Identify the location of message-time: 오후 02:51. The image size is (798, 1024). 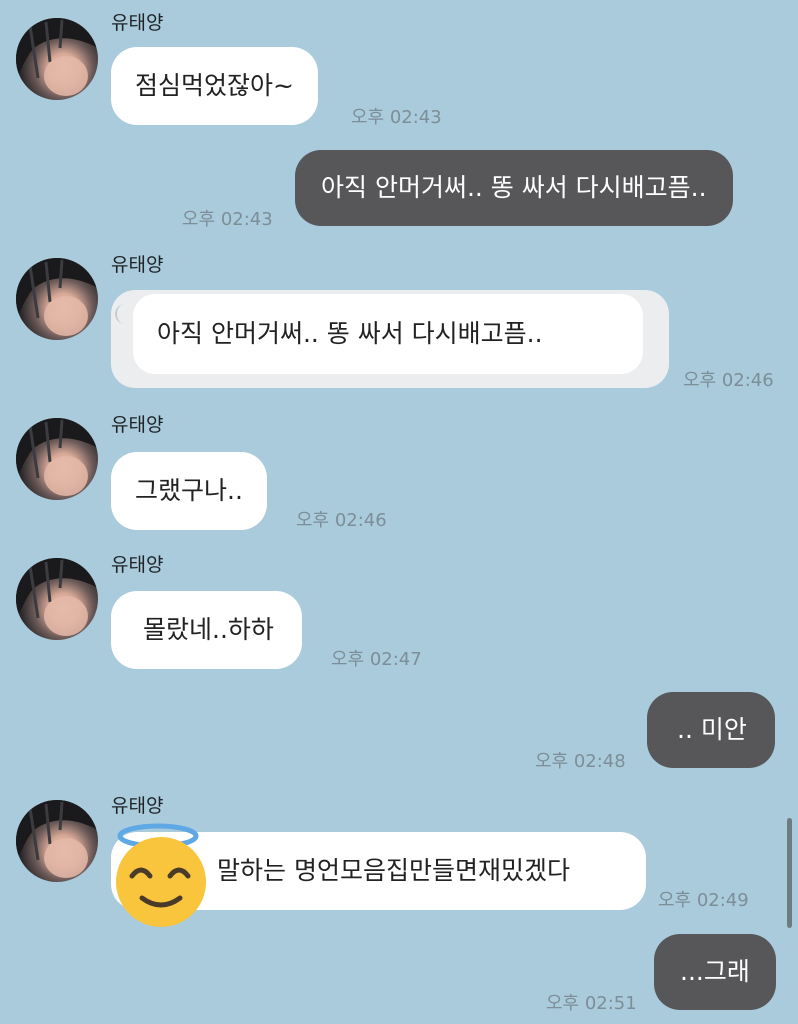
(591, 1003).